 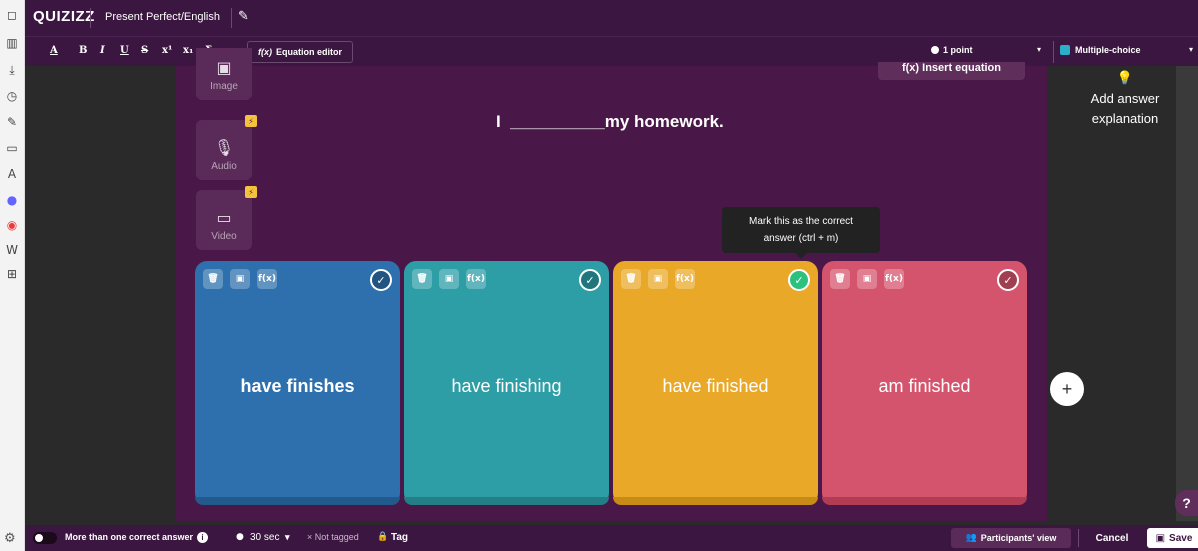 What do you see at coordinates (1186, 503) in the screenshot?
I see `help-button: ?` at bounding box center [1186, 503].